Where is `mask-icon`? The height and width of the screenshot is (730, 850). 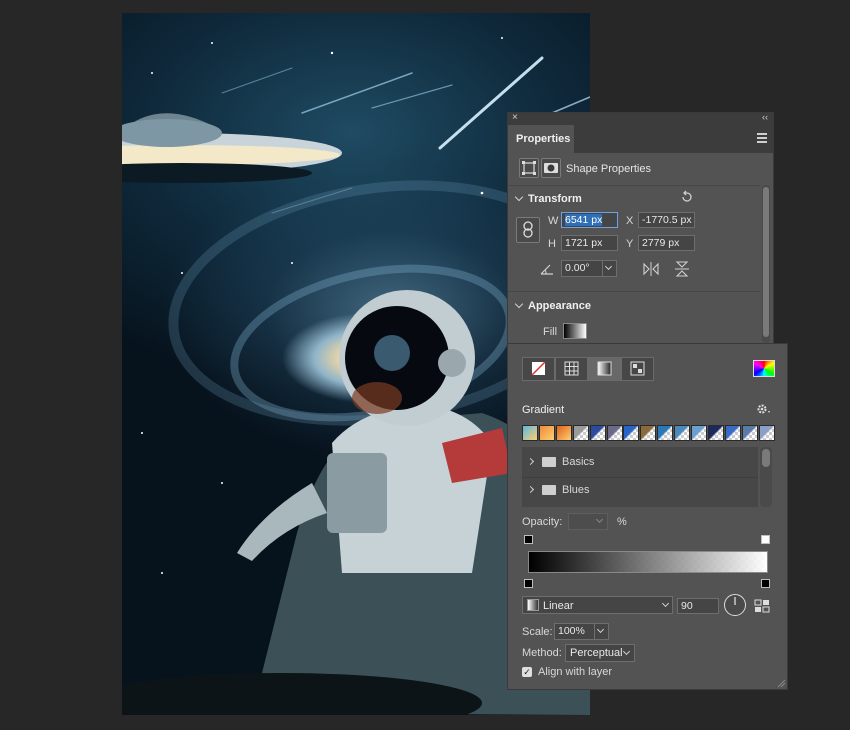 mask-icon is located at coordinates (551, 168).